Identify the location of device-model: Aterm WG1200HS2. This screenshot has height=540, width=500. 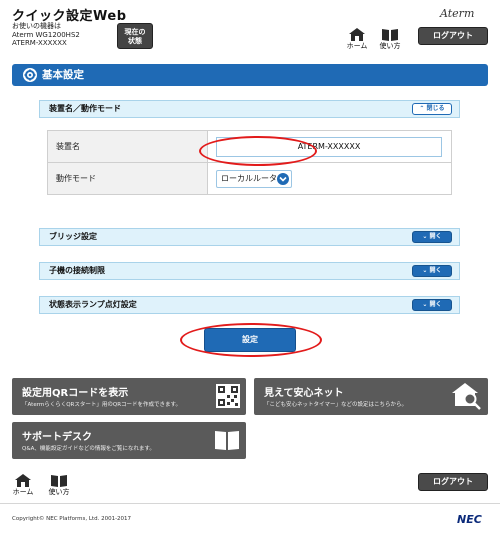
(46, 34).